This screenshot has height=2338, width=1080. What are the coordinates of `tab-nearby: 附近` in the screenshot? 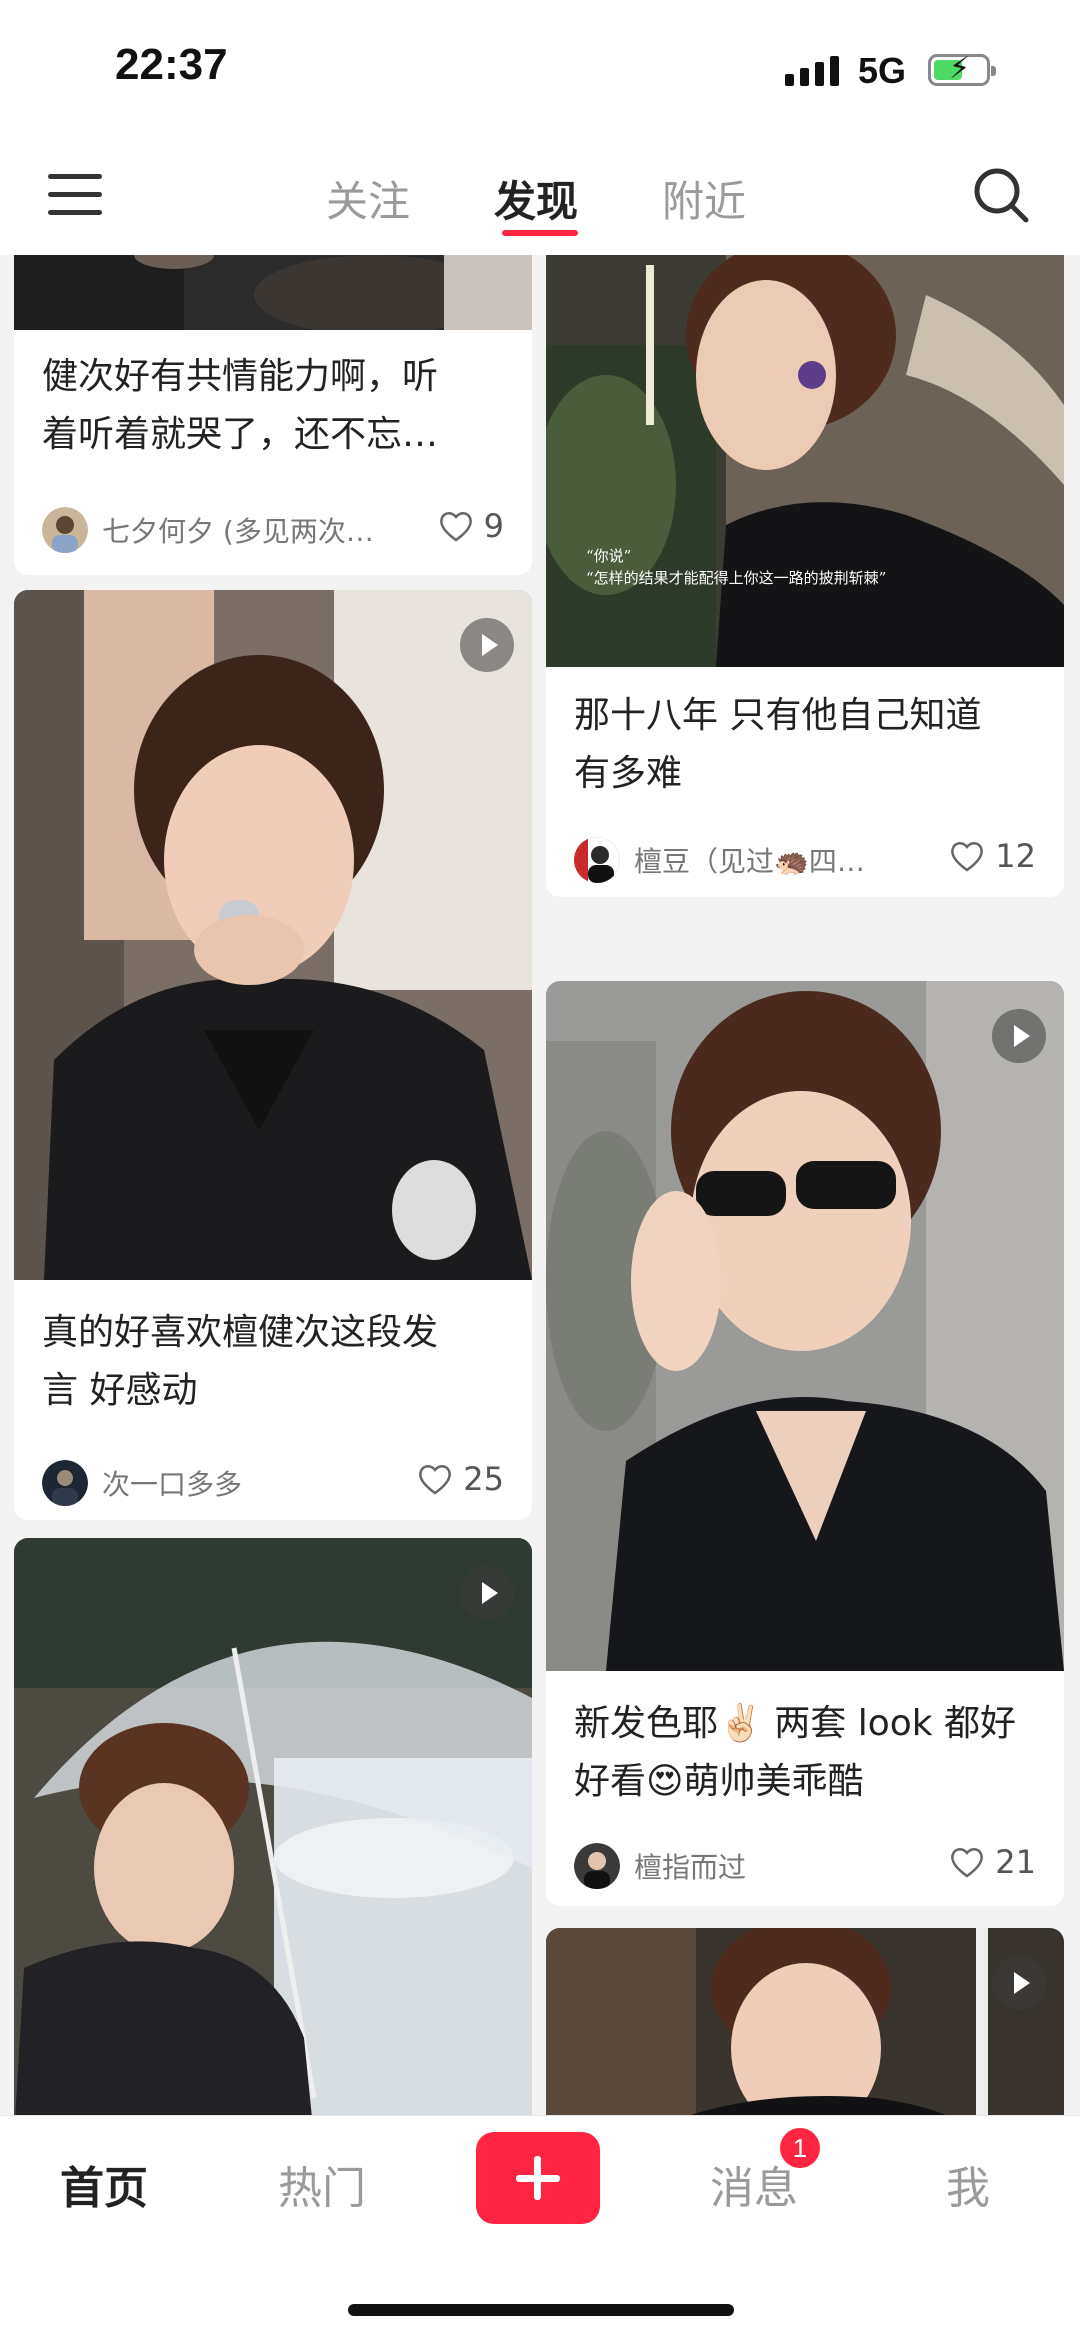 It's located at (704, 198).